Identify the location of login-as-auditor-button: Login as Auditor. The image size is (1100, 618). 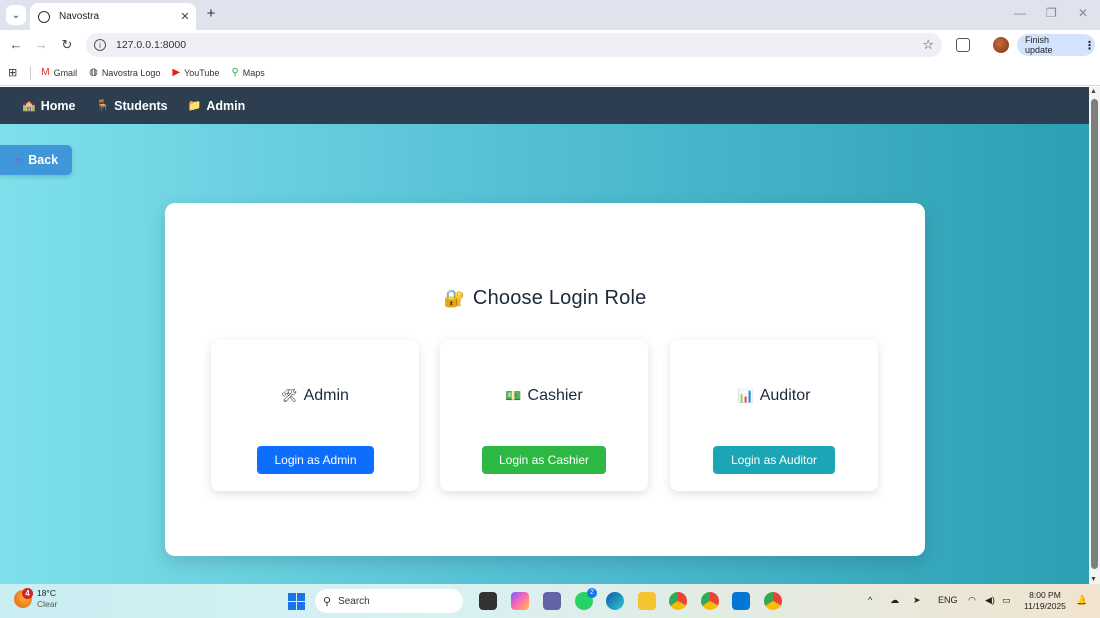
(774, 460).